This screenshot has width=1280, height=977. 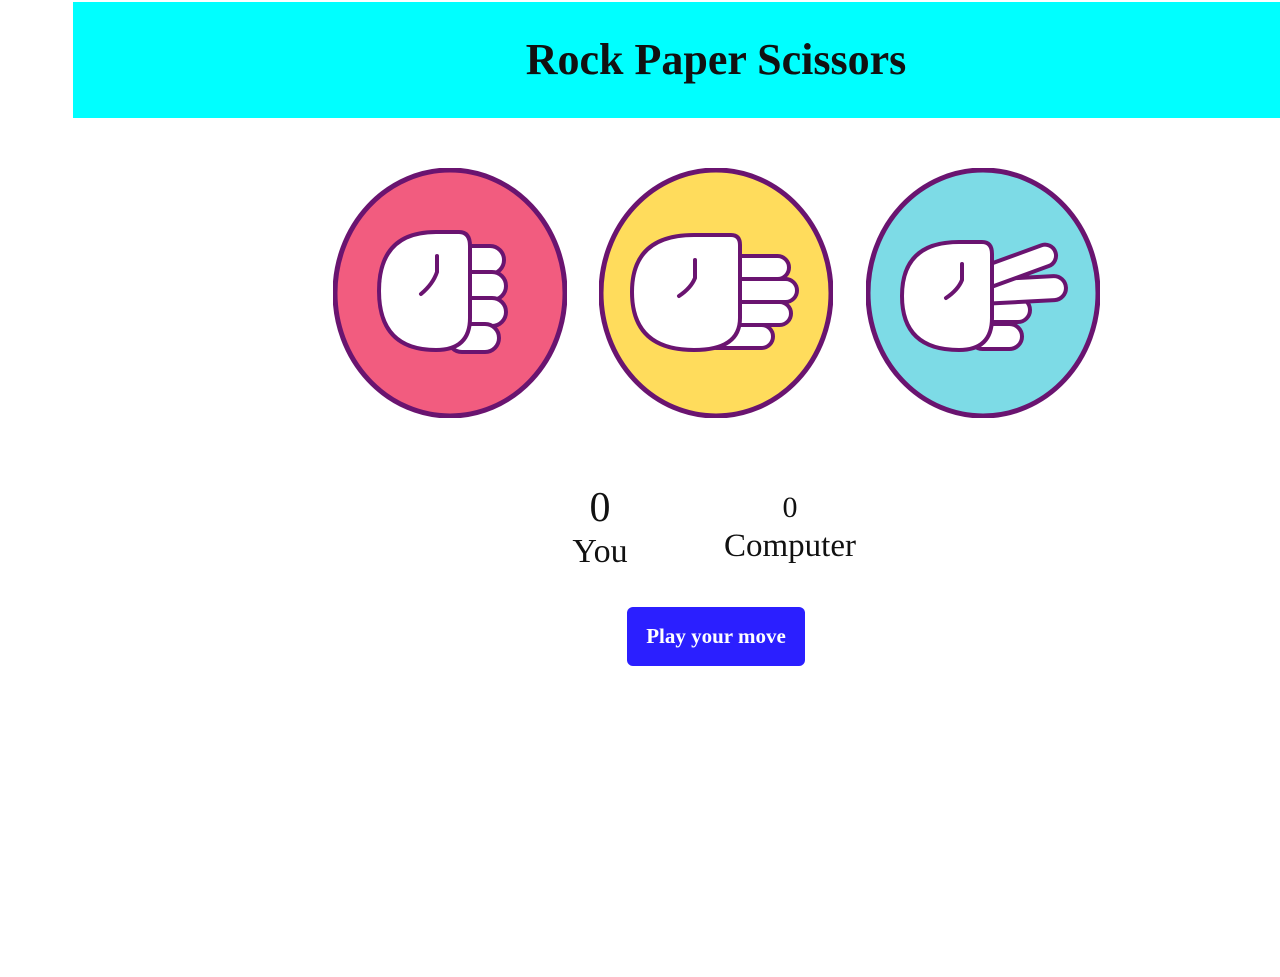 I want to click on player-score-label: You, so click(x=600, y=551).